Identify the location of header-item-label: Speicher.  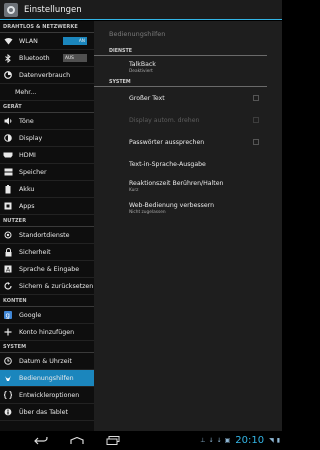
(33, 172).